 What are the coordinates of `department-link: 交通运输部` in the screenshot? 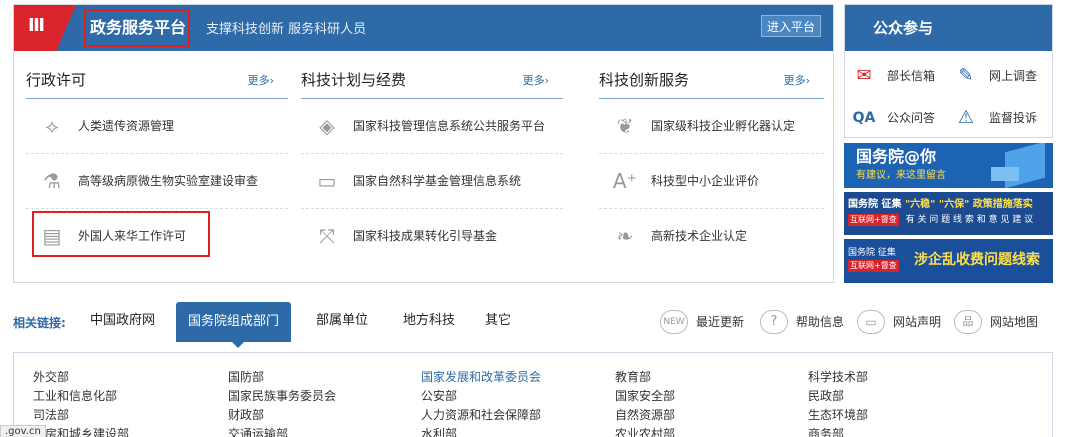 It's located at (258, 431).